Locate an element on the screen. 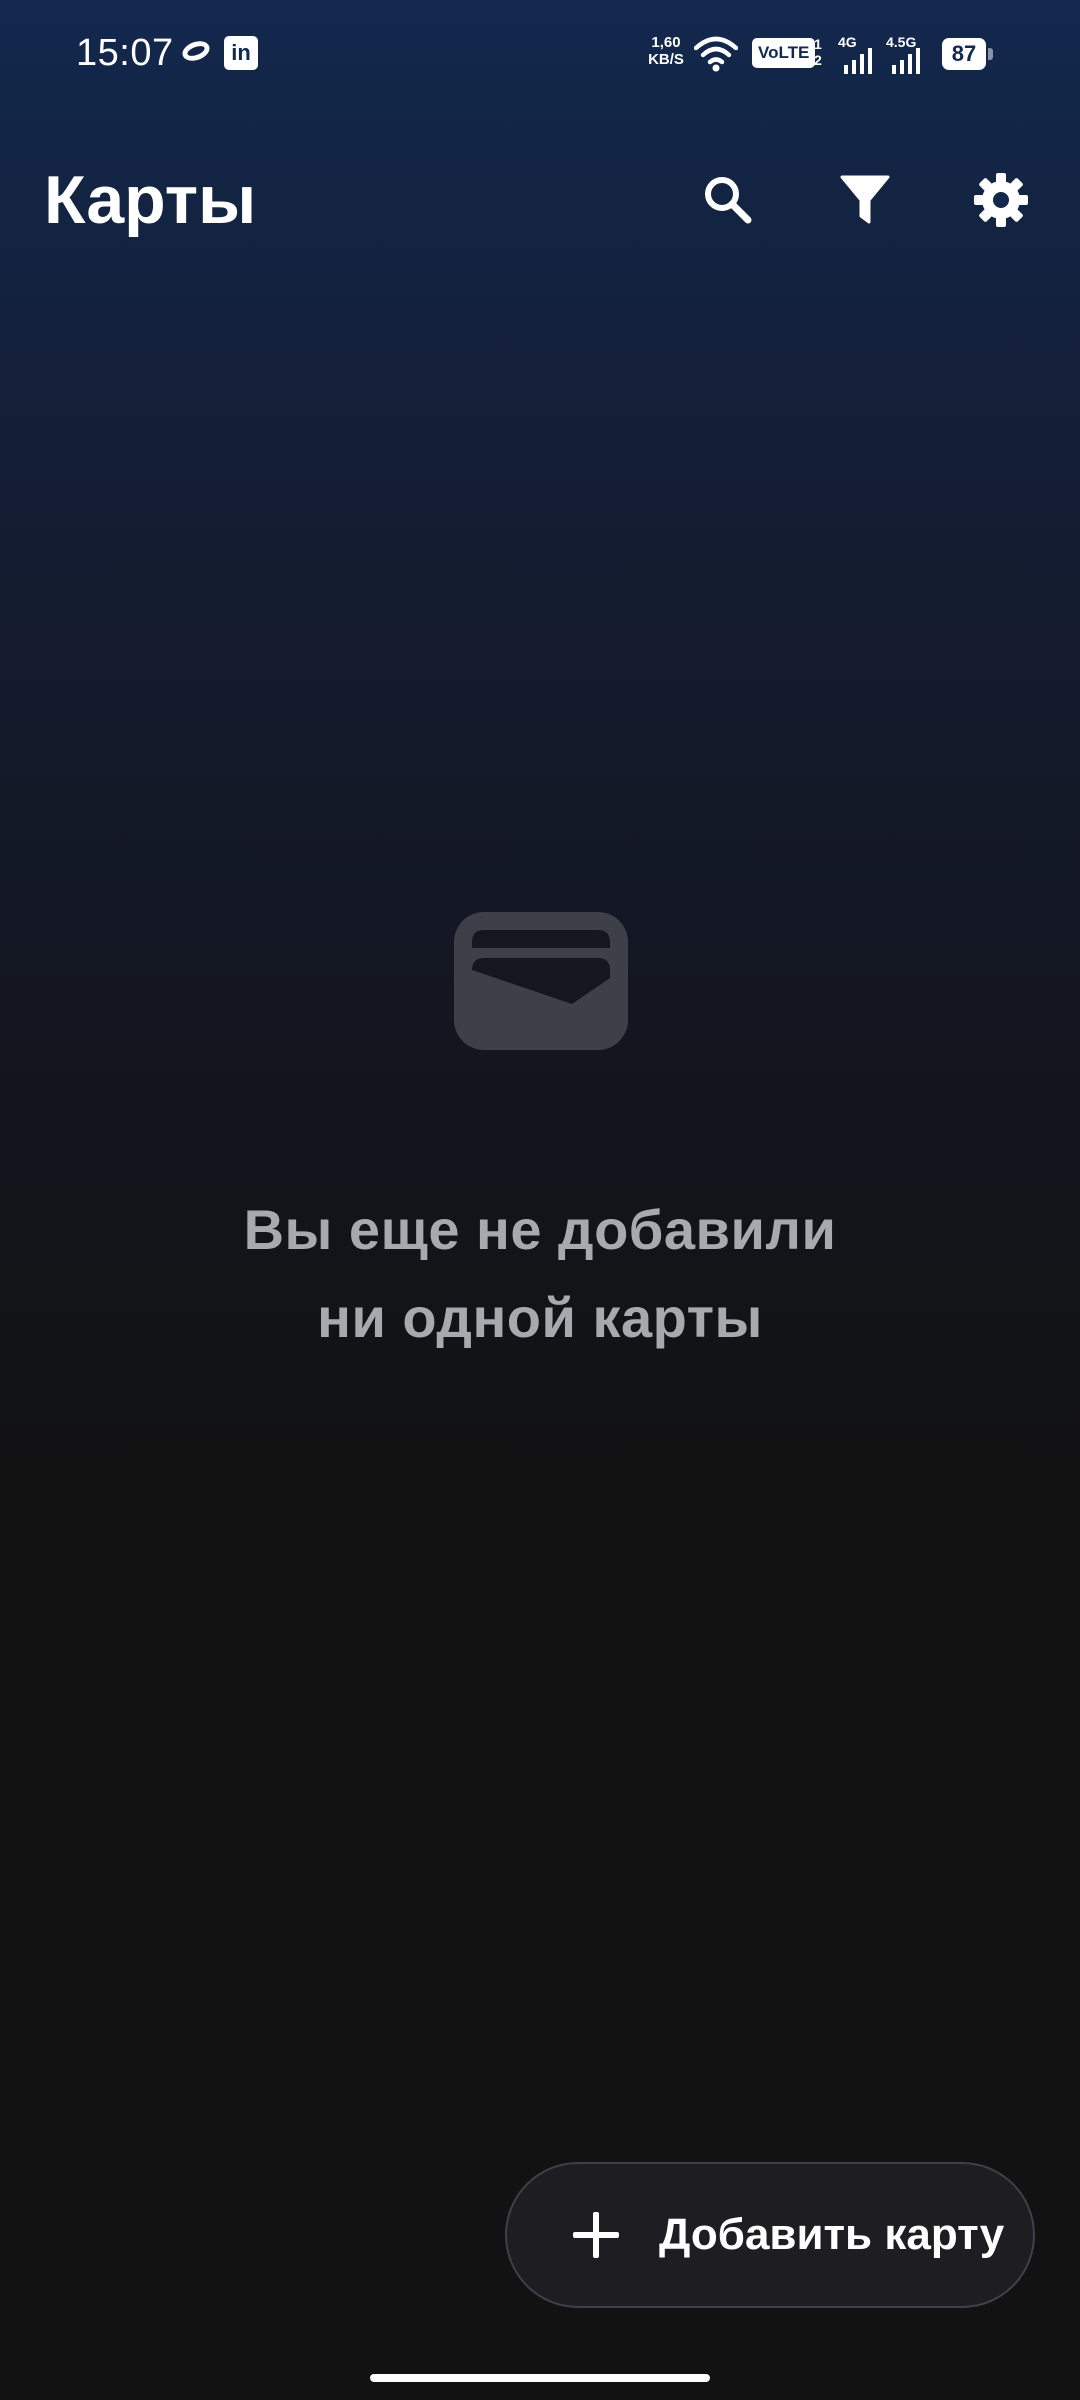 This screenshot has height=2400, width=1080. settings-button is located at coordinates (1001, 200).